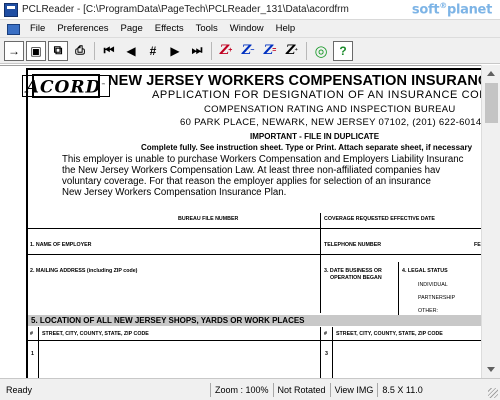 The image size is (500, 400). Describe the element at coordinates (31, 334) in the screenshot. I see `hash-left-label: #` at that location.